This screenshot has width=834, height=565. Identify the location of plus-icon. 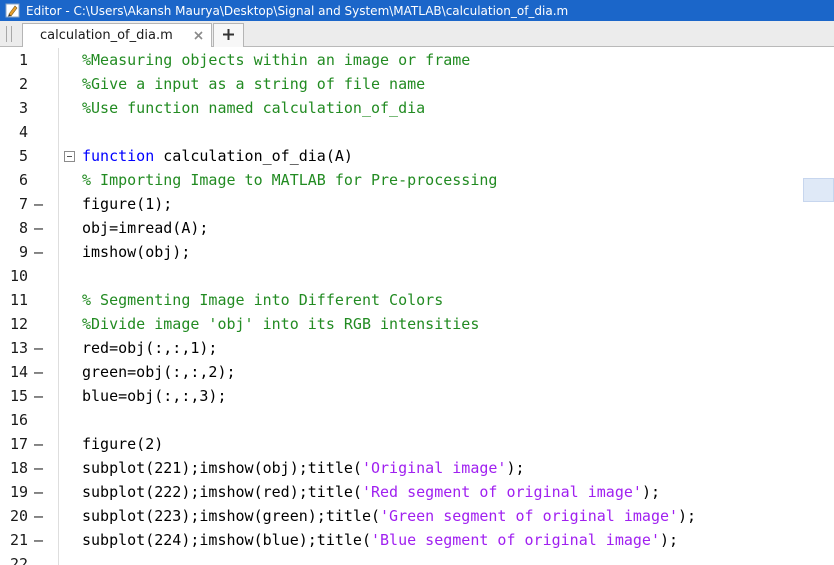
(228, 35).